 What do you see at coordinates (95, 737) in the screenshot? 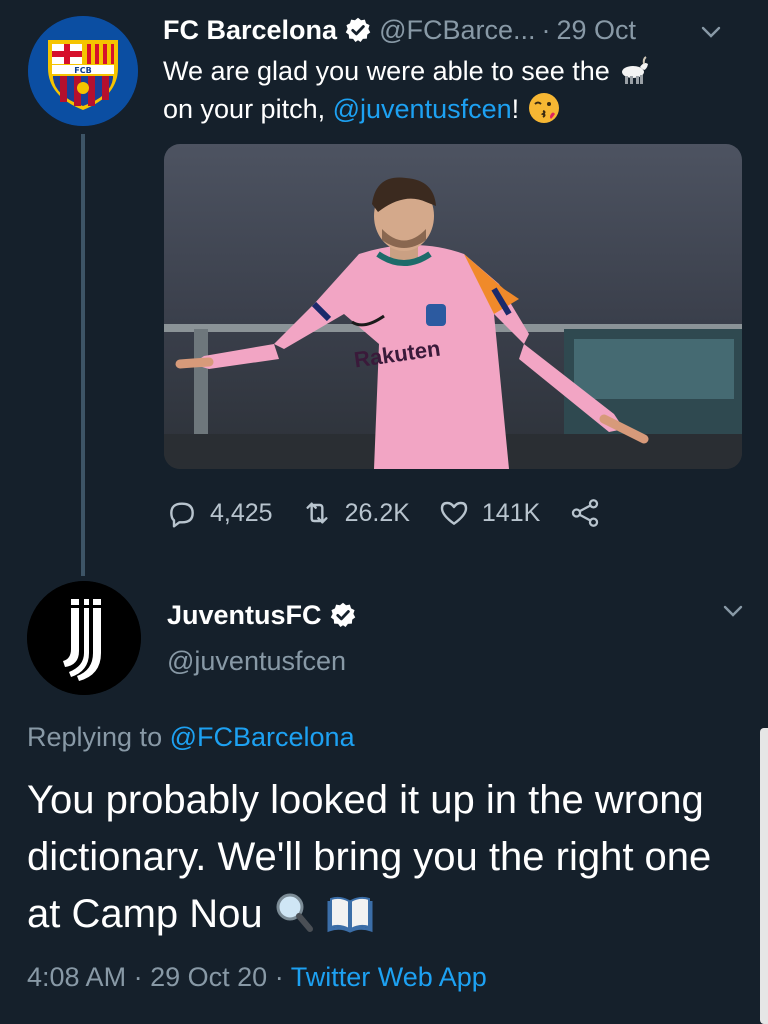
I see `replying-to-label: Replying to` at bounding box center [95, 737].